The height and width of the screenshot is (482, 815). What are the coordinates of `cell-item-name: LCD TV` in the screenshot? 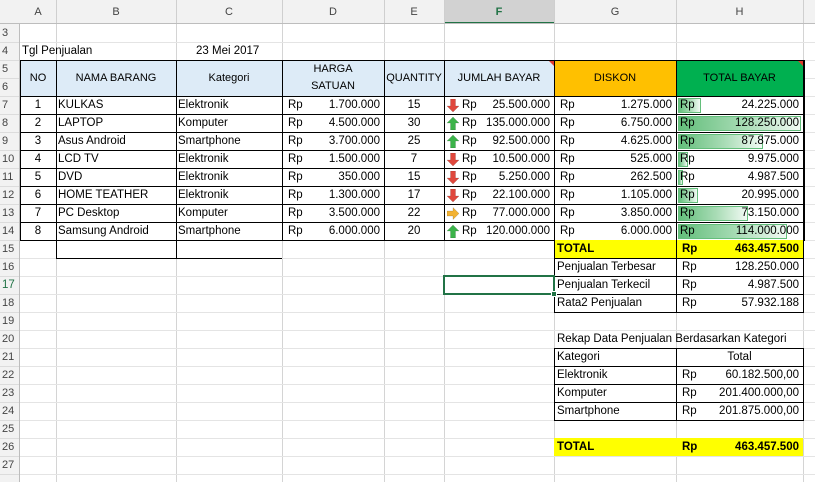 It's located at (117, 159).